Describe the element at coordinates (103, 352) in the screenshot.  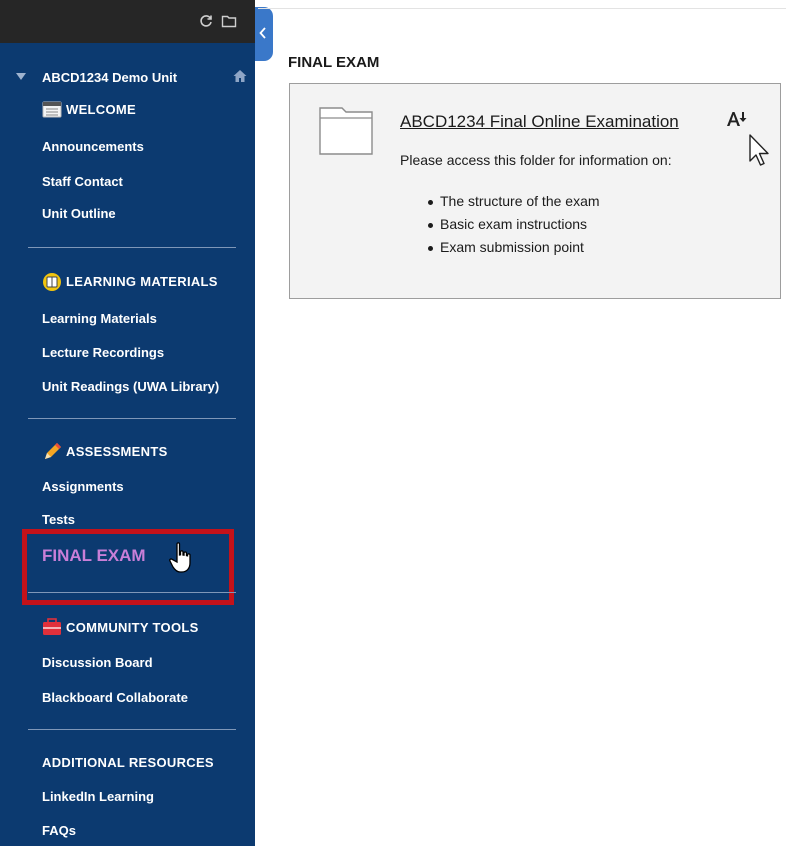
I see `sidebar-item-lecture-recordings: Lecture Recordings` at that location.